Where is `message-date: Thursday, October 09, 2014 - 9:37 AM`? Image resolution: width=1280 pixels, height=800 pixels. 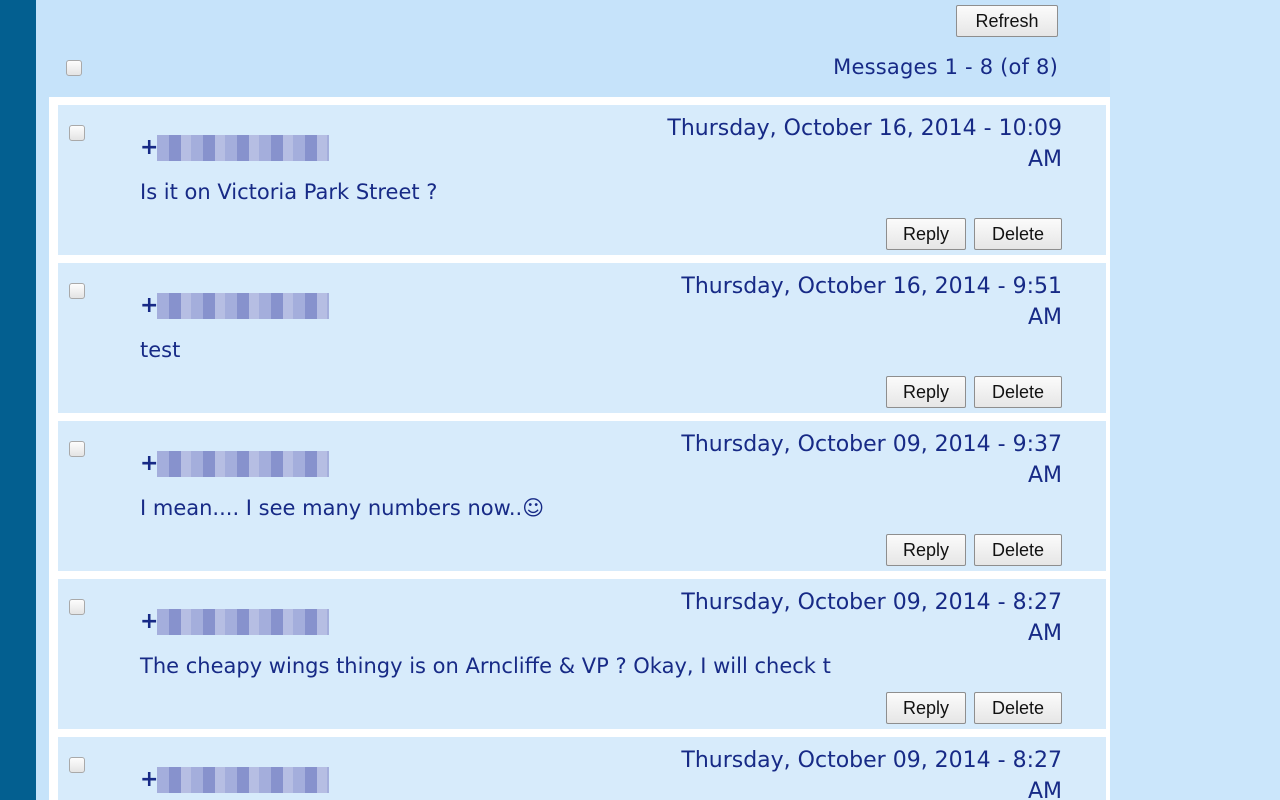 message-date: Thursday, October 09, 2014 - 9:37 AM is located at coordinates (847, 460).